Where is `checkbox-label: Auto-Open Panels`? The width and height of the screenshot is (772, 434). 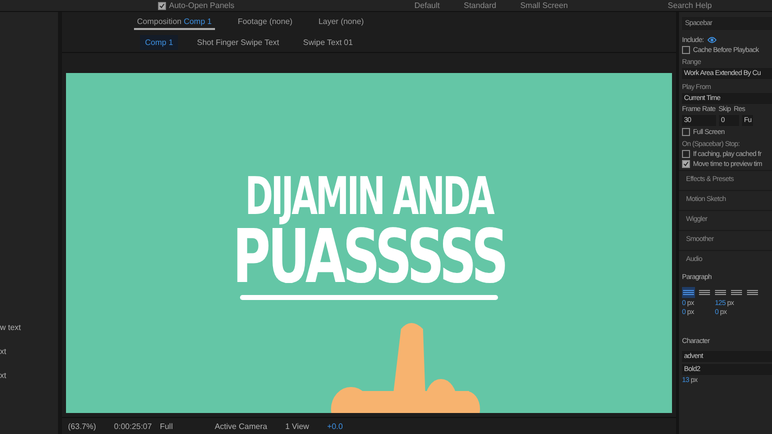 checkbox-label: Auto-Open Panels is located at coordinates (201, 5).